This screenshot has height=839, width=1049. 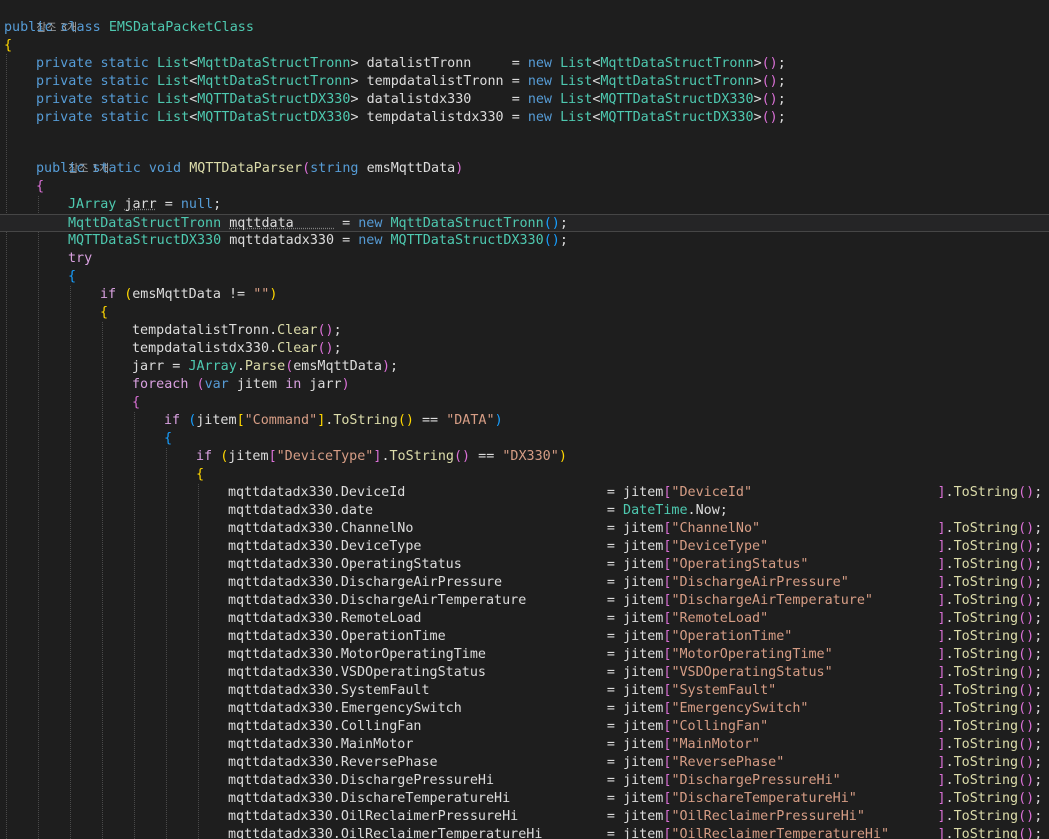 What do you see at coordinates (413, 654) in the screenshot?
I see `property-name: MotorOperatingTime` at bounding box center [413, 654].